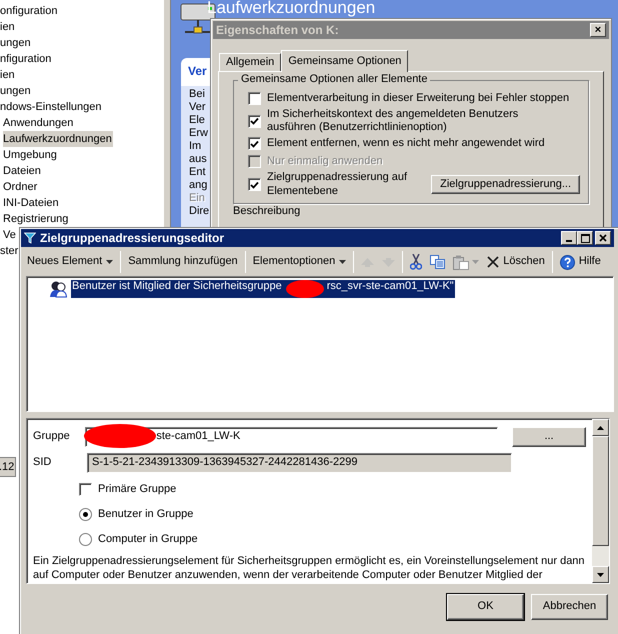 The image size is (618, 634). I want to click on maximize-icon, so click(585, 238).